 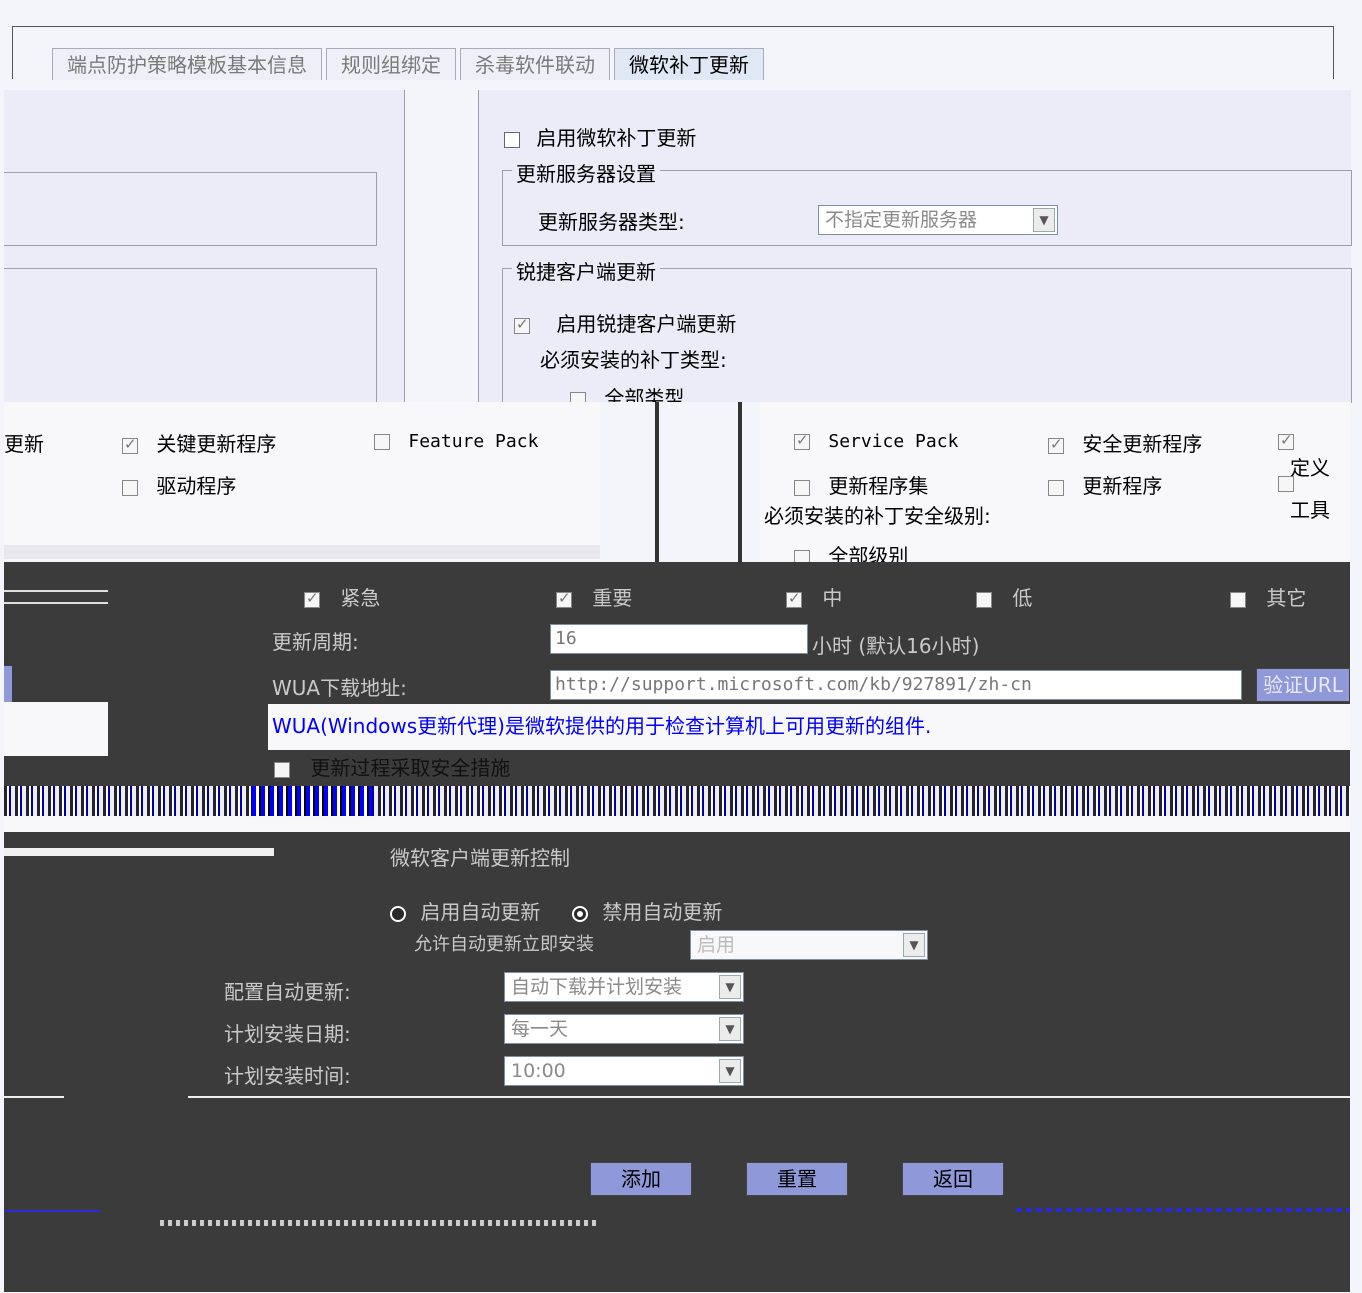 I want to click on level-other-row: 其它, so click(x=1268, y=596).